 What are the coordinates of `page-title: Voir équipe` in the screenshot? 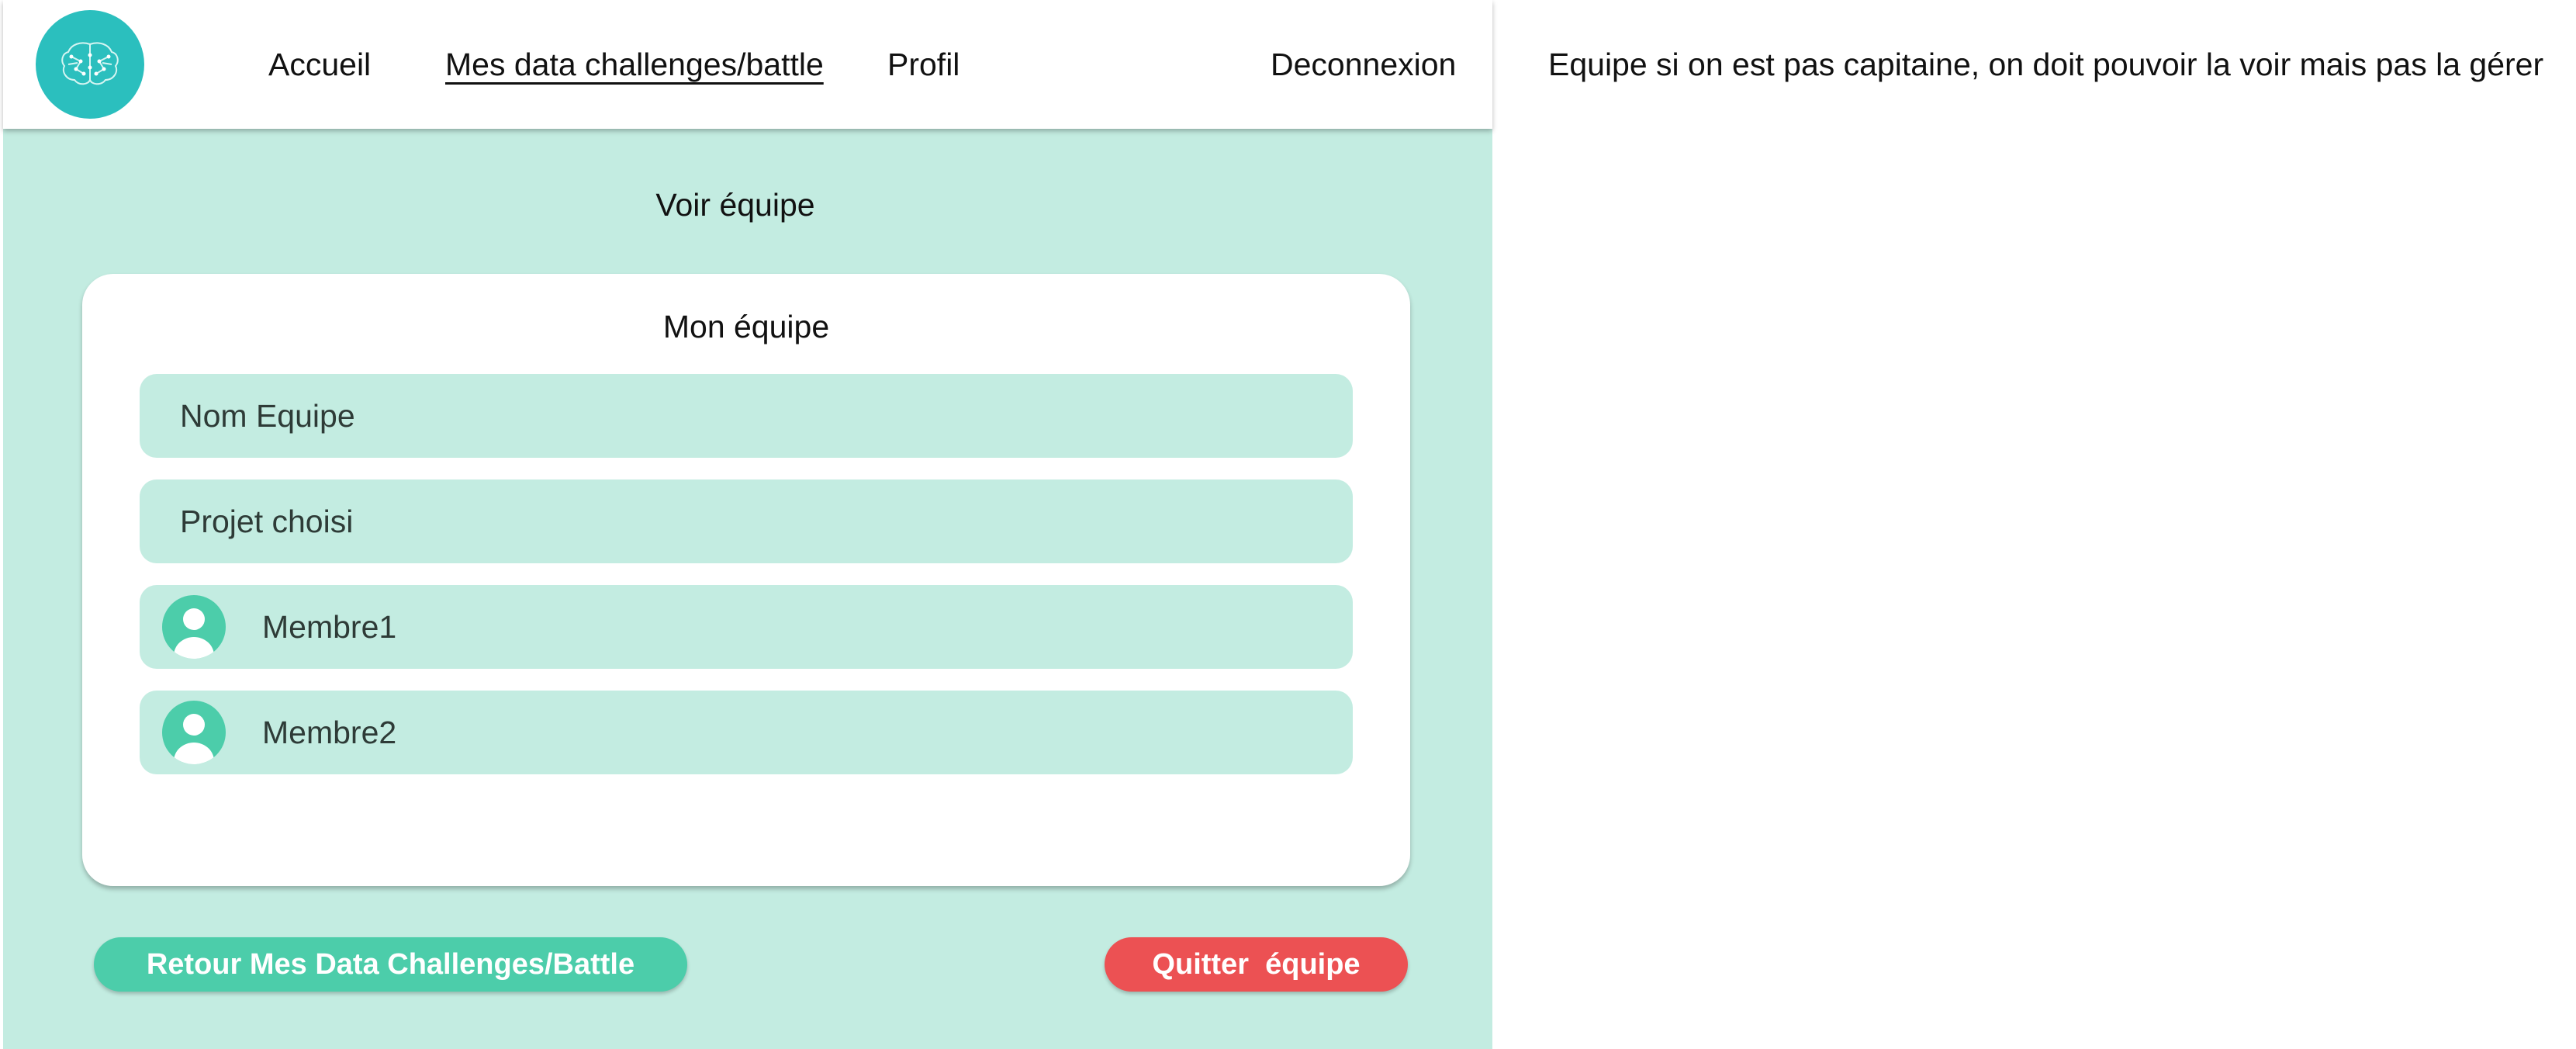 It's located at (735, 205).